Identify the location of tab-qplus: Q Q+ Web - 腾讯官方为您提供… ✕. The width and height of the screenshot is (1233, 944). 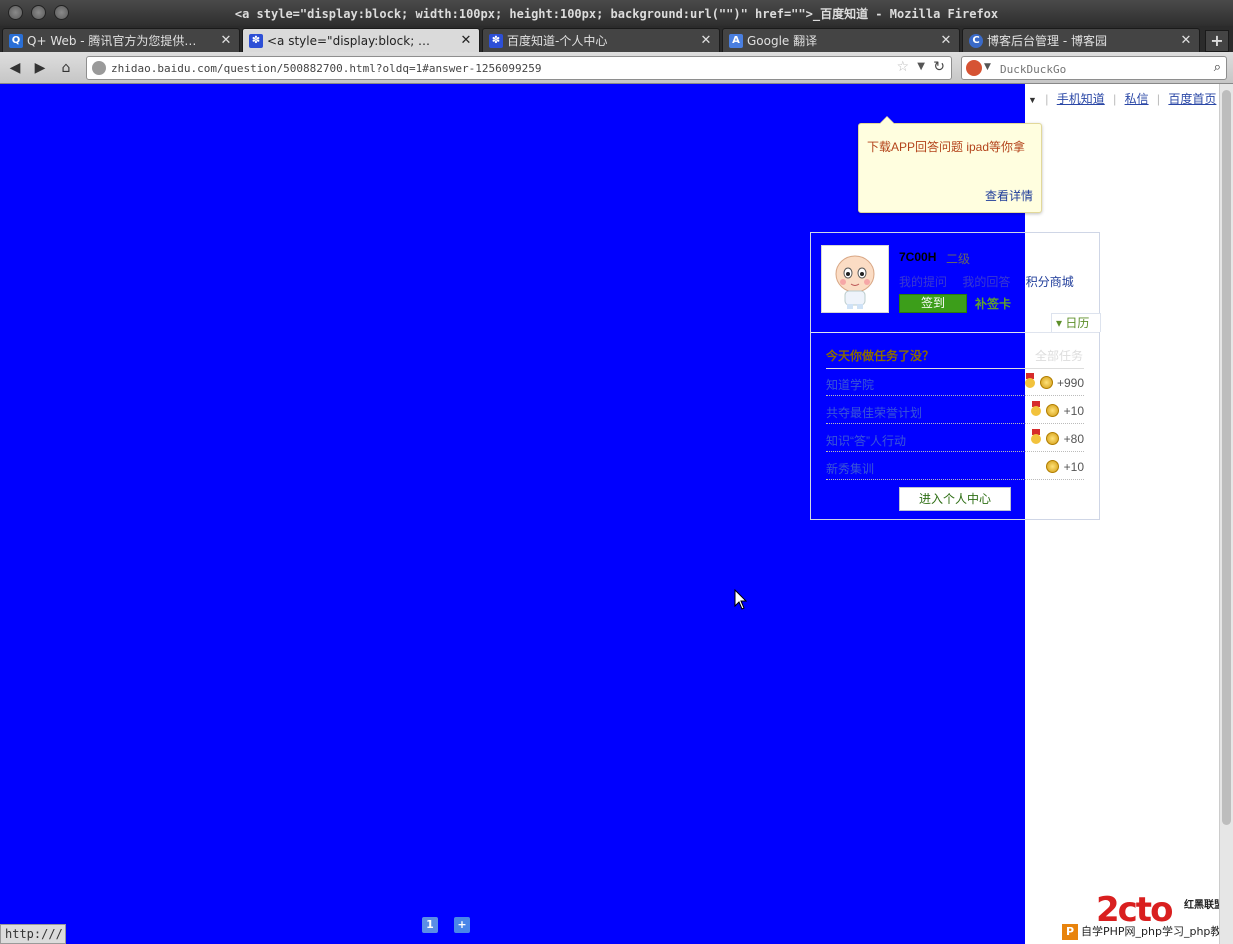
(121, 40).